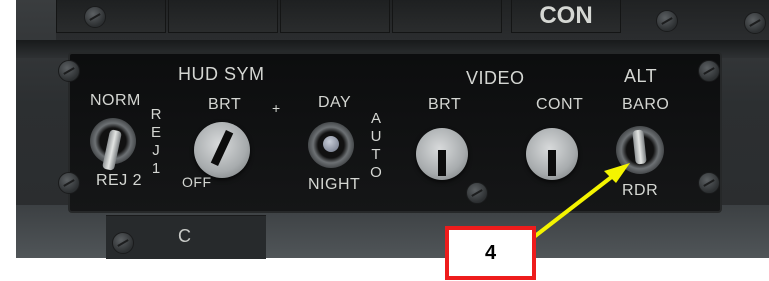 The image size is (769, 281). Describe the element at coordinates (646, 104) in the screenshot. I see `baro-label: BARO` at that location.